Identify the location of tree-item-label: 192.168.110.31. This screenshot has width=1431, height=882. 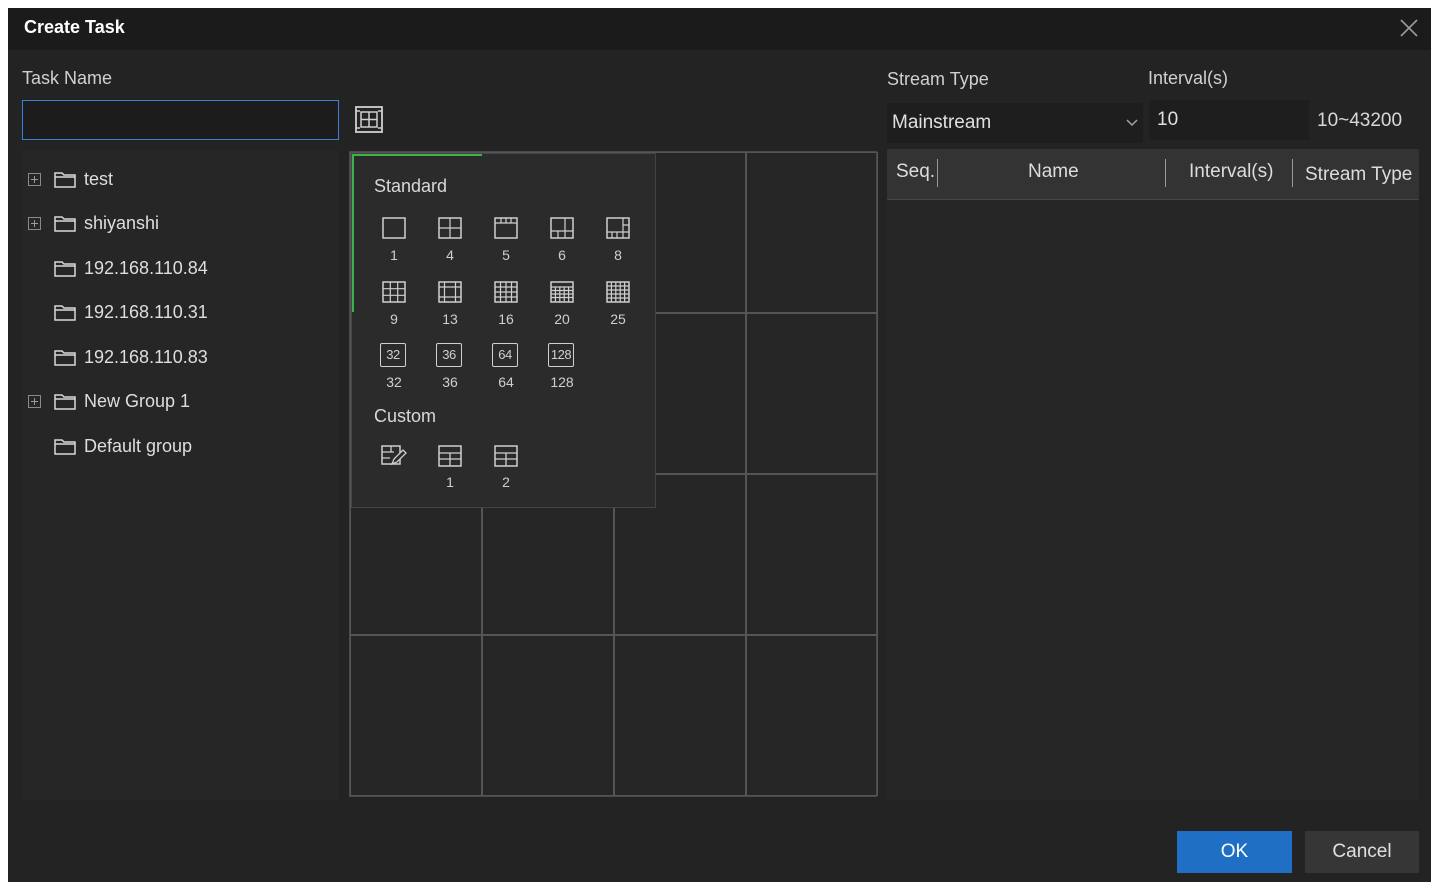
(146, 312).